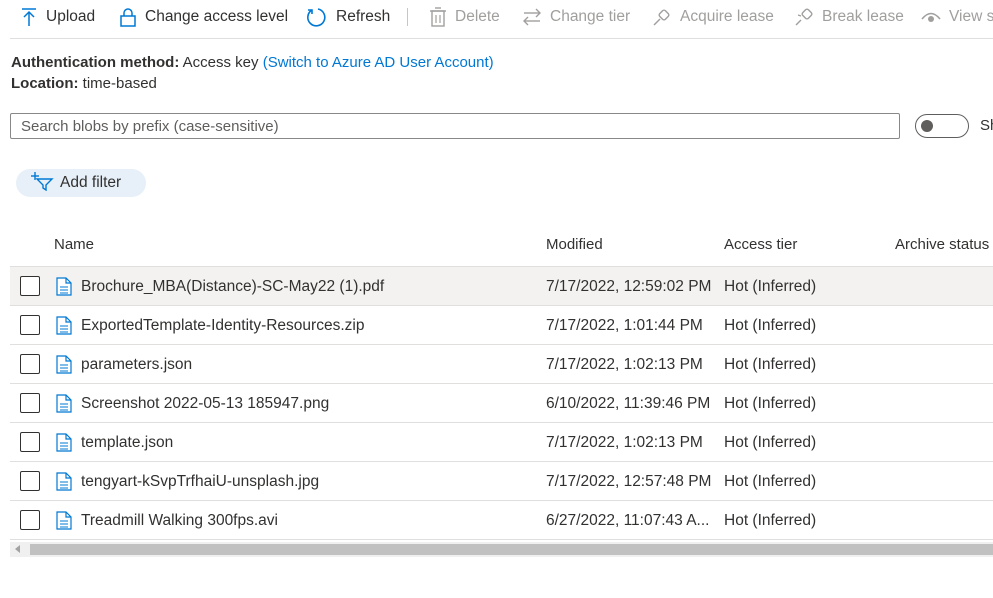 The height and width of the screenshot is (598, 993). I want to click on add-filter-button: Add filter, so click(81, 183).